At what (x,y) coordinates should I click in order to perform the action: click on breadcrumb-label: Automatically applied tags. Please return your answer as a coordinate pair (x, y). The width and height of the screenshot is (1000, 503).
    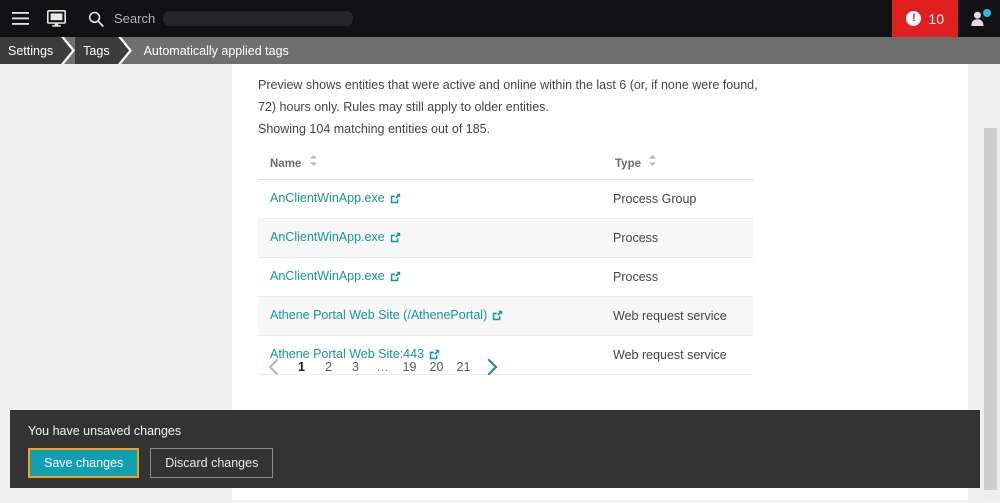
    Looking at the image, I should click on (216, 50).